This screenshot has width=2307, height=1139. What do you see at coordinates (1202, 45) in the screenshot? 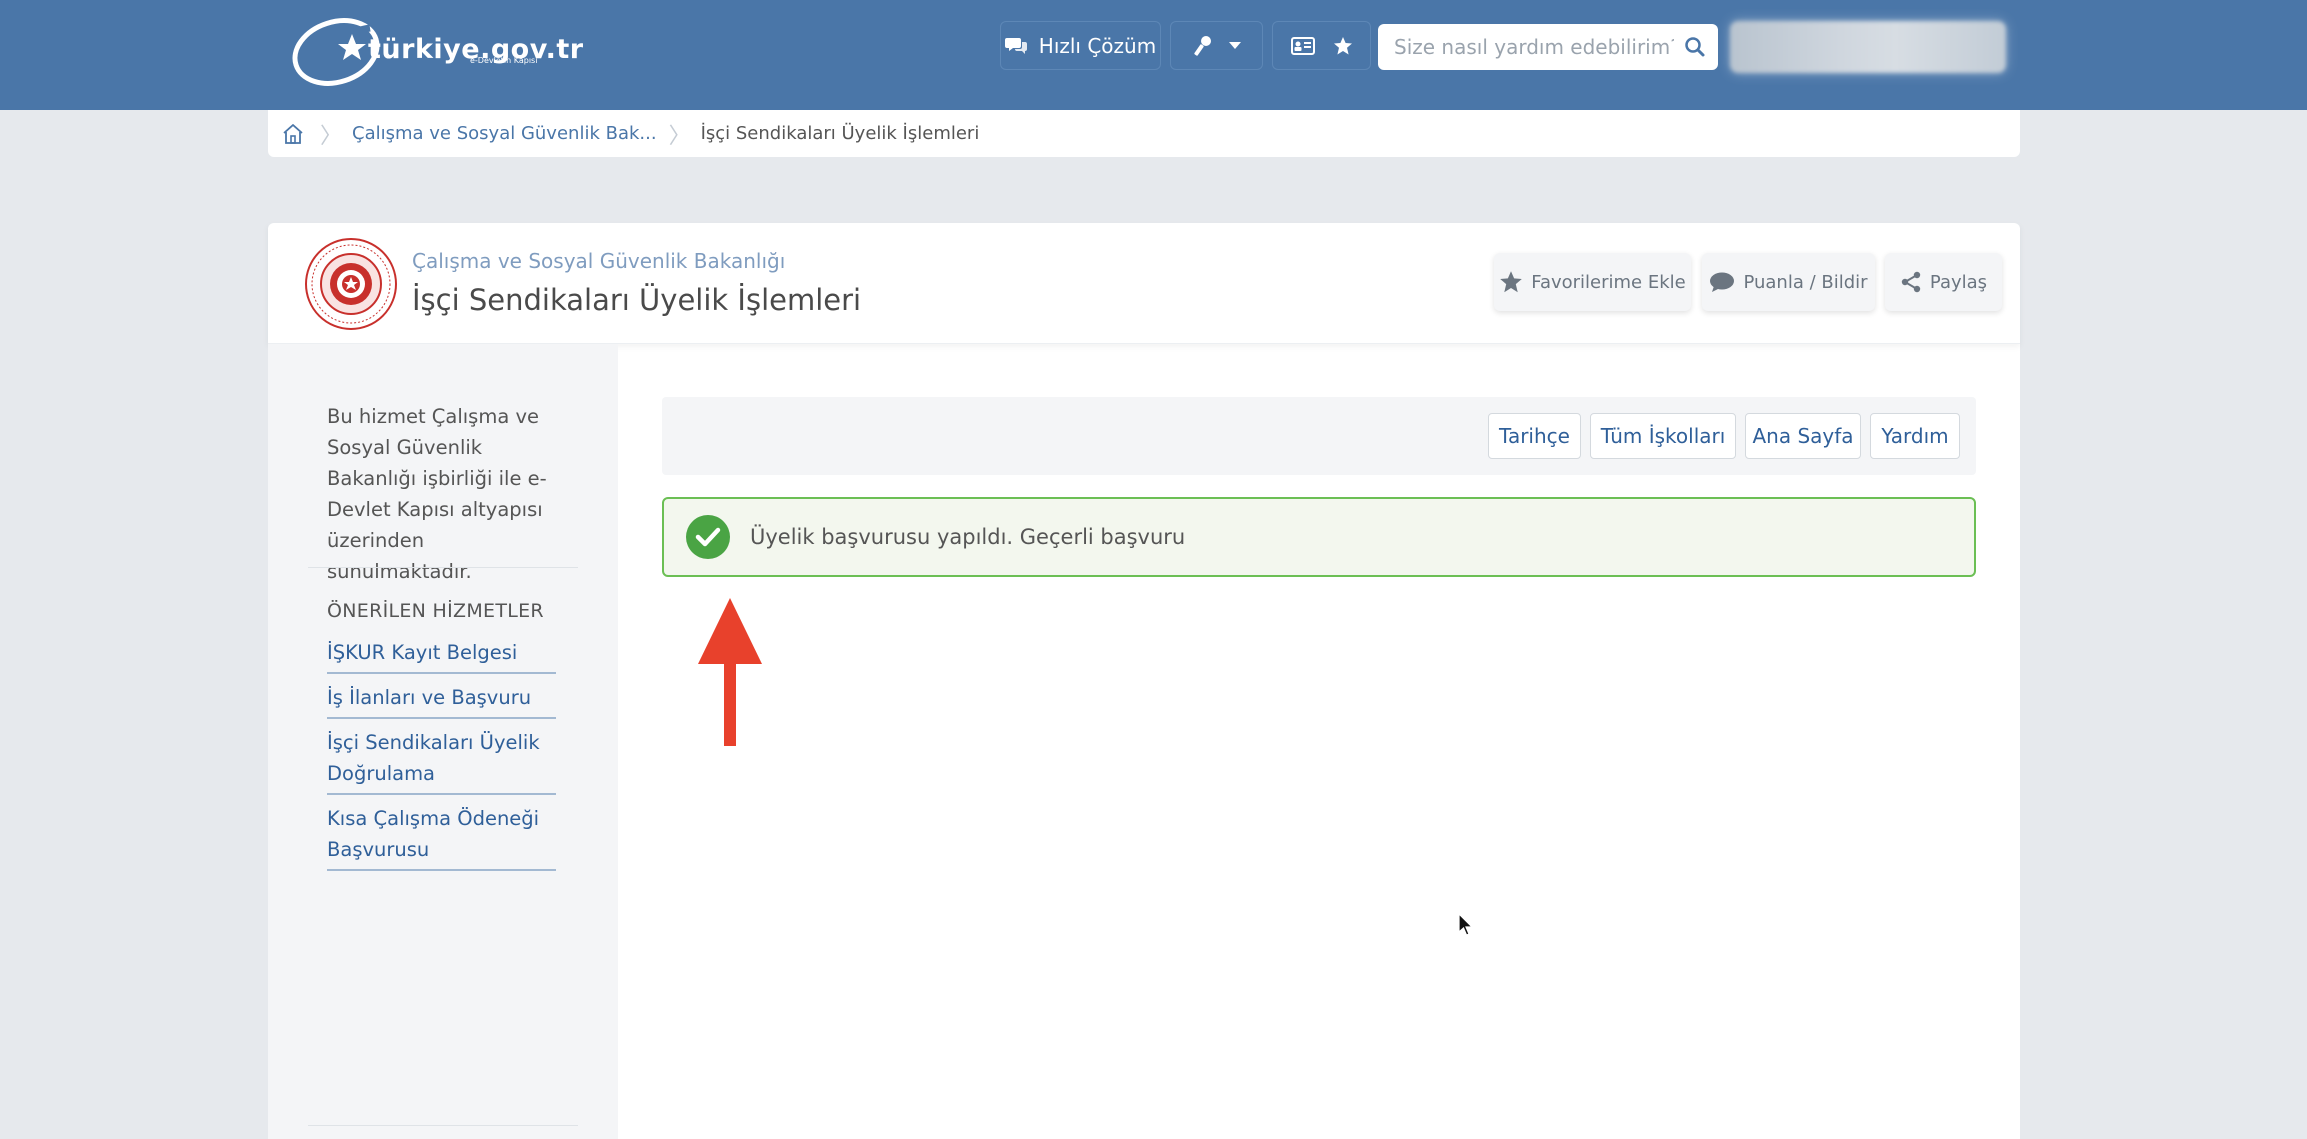
I see `key-icon` at bounding box center [1202, 45].